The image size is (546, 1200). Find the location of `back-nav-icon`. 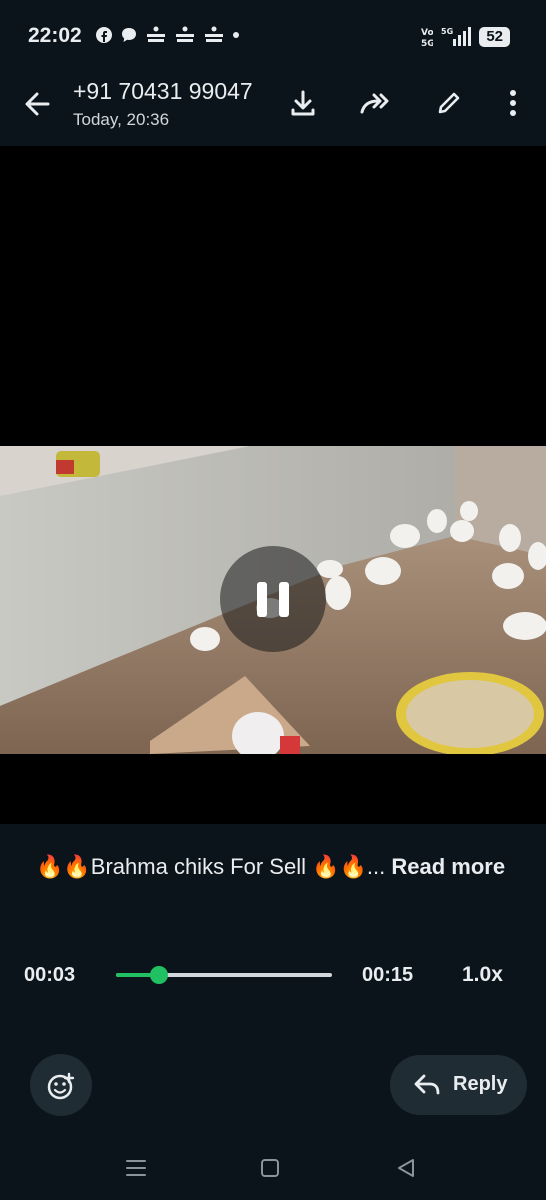

back-nav-icon is located at coordinates (406, 1168).